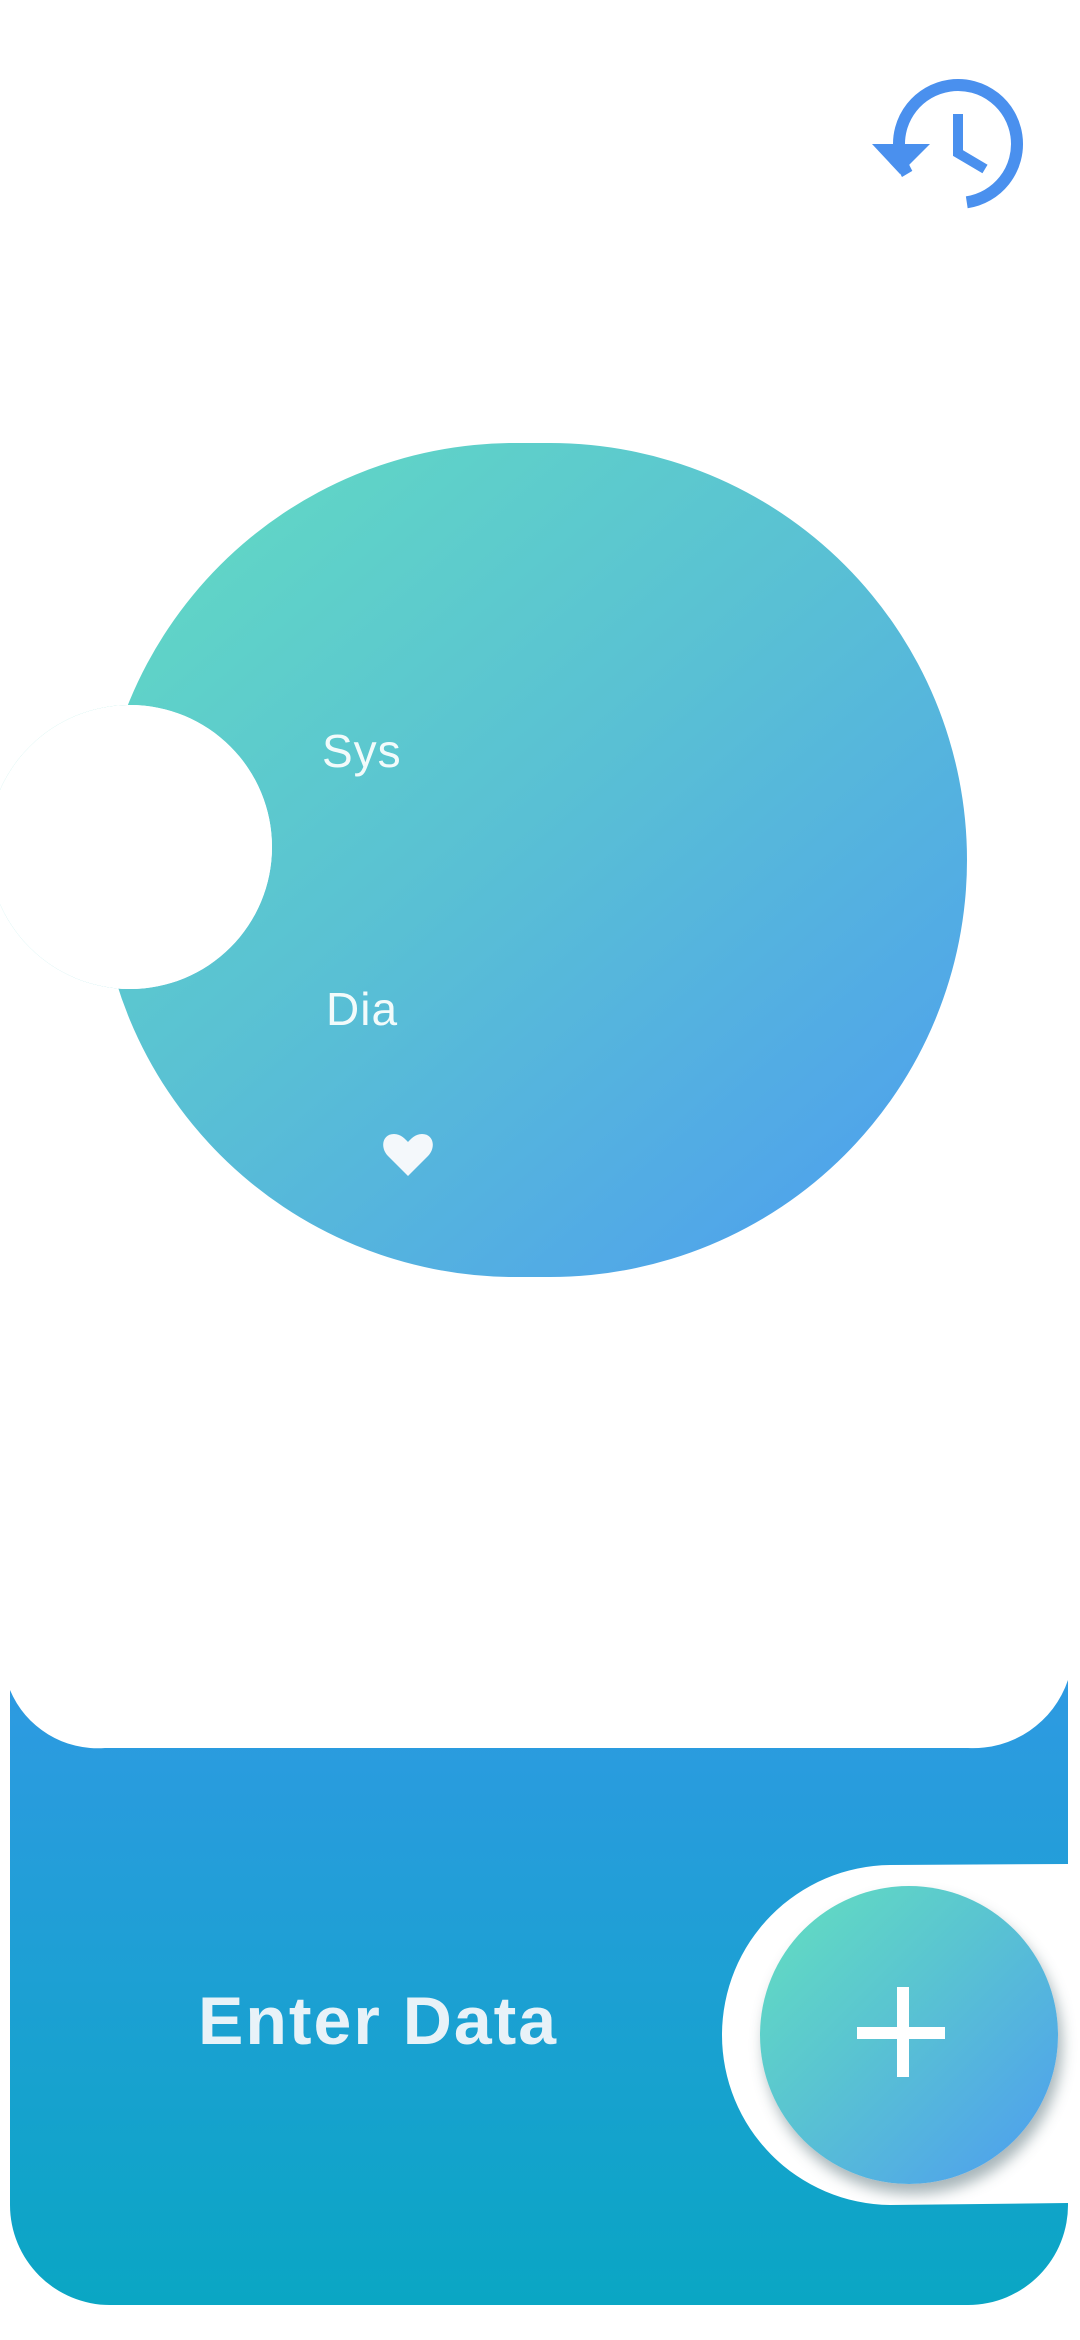 The image size is (1080, 2340). What do you see at coordinates (362, 751) in the screenshot?
I see `systolic-label: Sys` at bounding box center [362, 751].